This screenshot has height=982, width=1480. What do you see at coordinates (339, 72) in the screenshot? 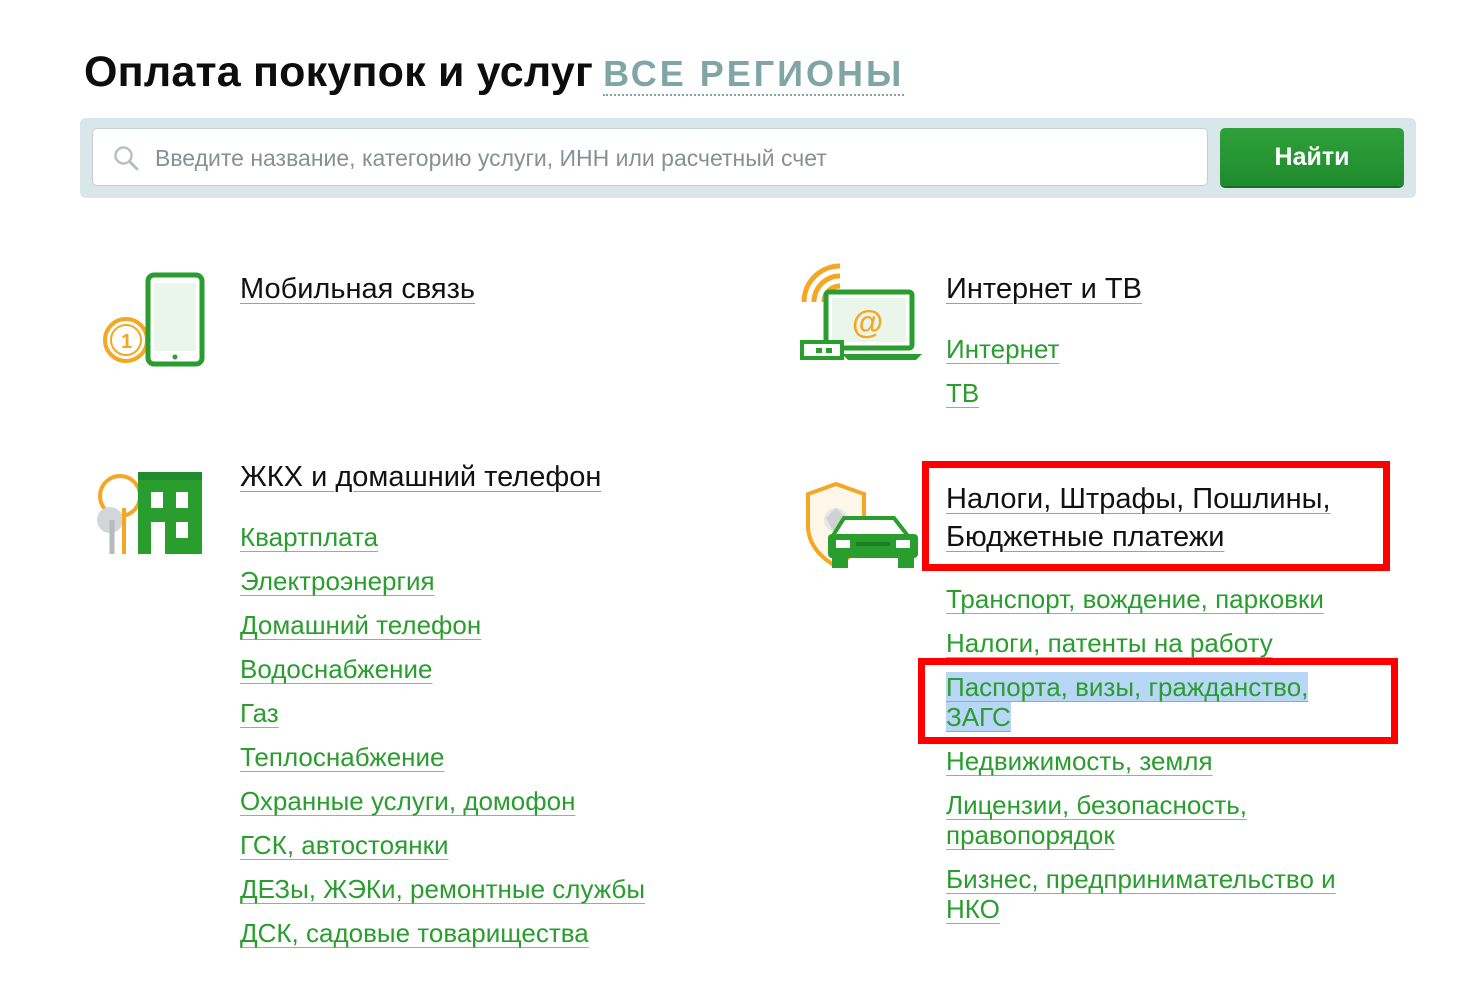
I see `page-title-text: Оплата покупок и услуг` at bounding box center [339, 72].